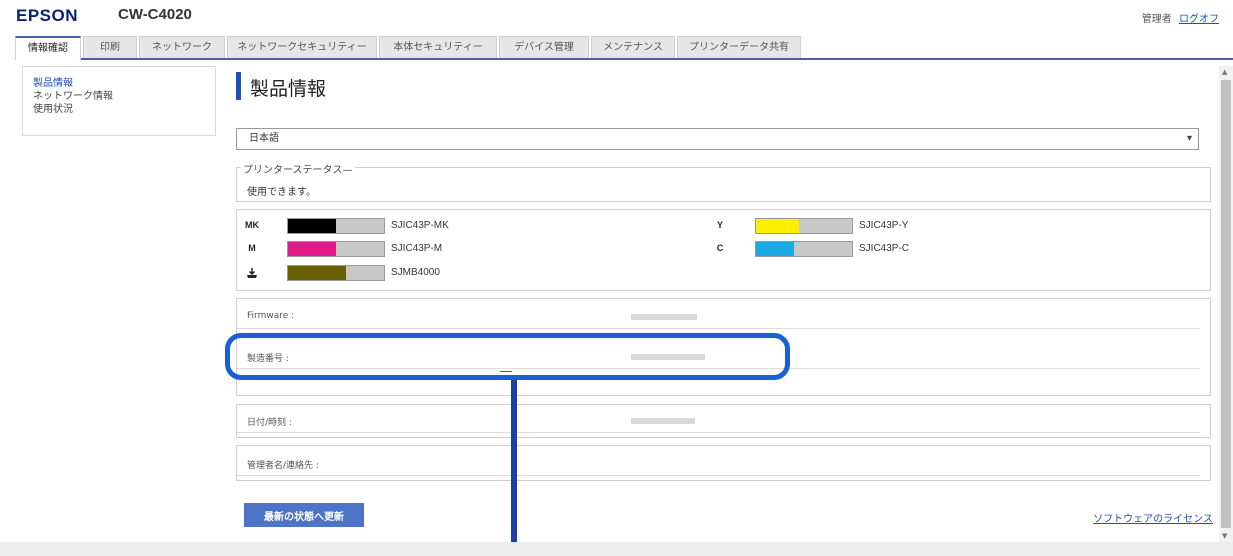 This screenshot has width=1233, height=556. I want to click on ink-code: SJIC43P-C, so click(884, 248).